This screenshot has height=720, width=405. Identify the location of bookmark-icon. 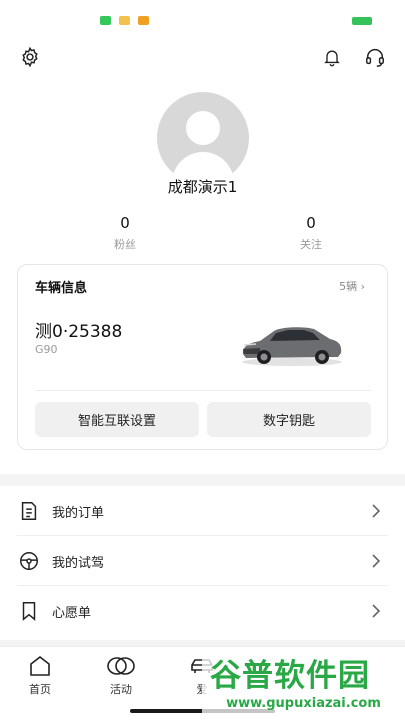
(29, 611).